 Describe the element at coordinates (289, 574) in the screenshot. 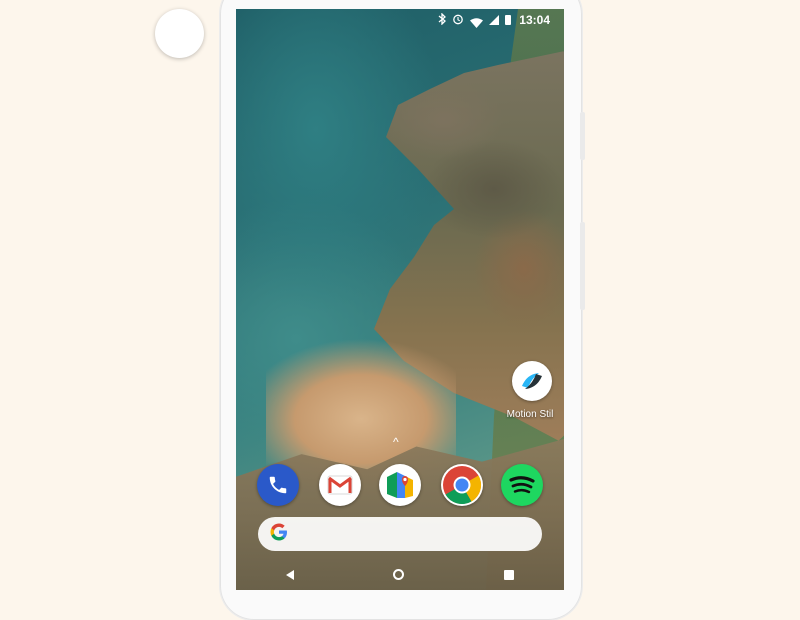

I see `back-button-icon` at that location.